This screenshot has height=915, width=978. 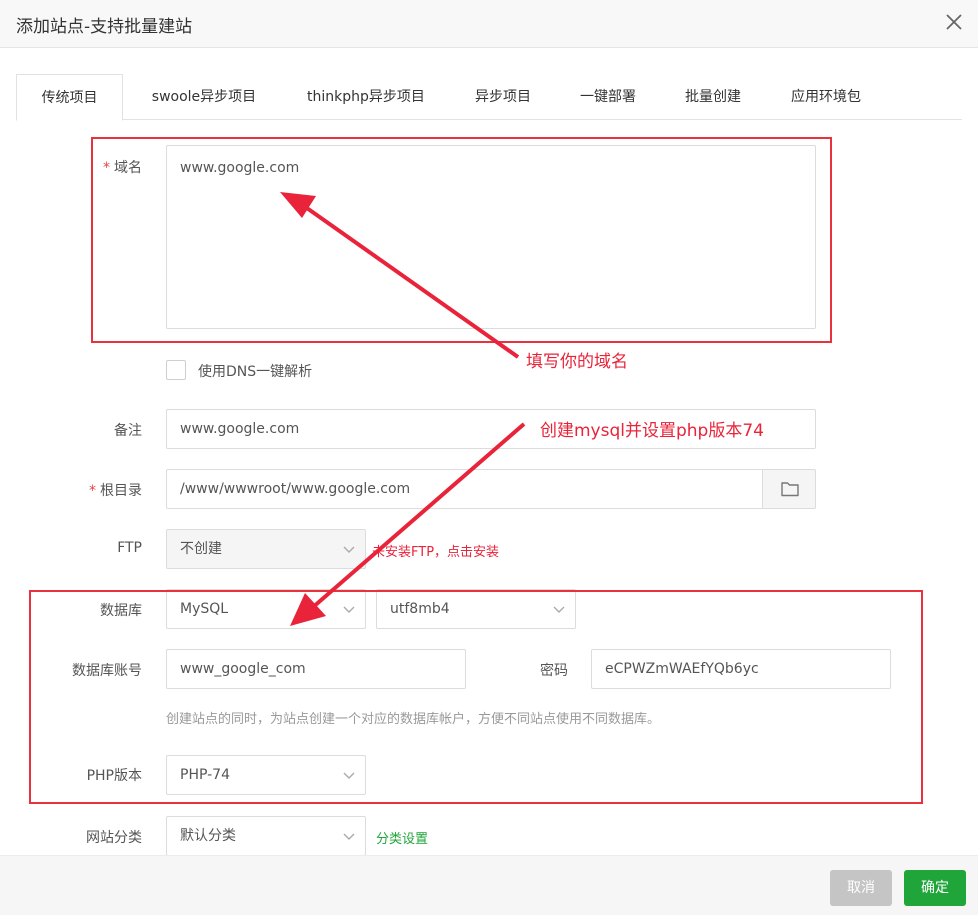 I want to click on close-icon, so click(x=954, y=22).